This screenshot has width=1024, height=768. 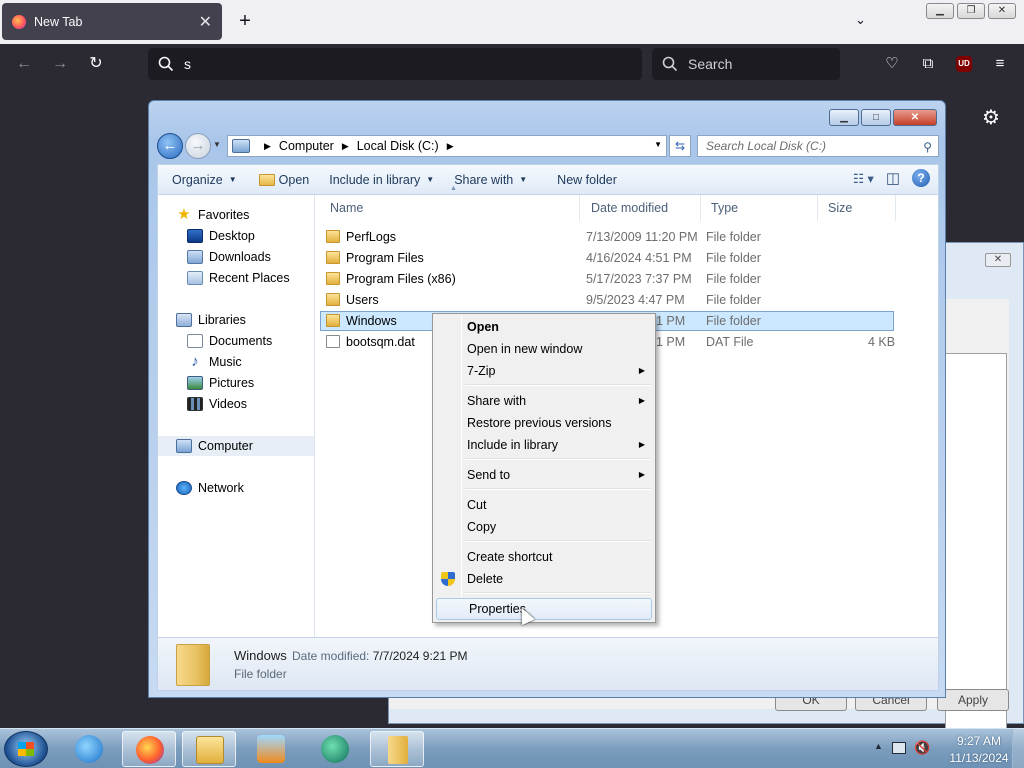 I want to click on submenu-arrow-icon: ▶, so click(x=641, y=370).